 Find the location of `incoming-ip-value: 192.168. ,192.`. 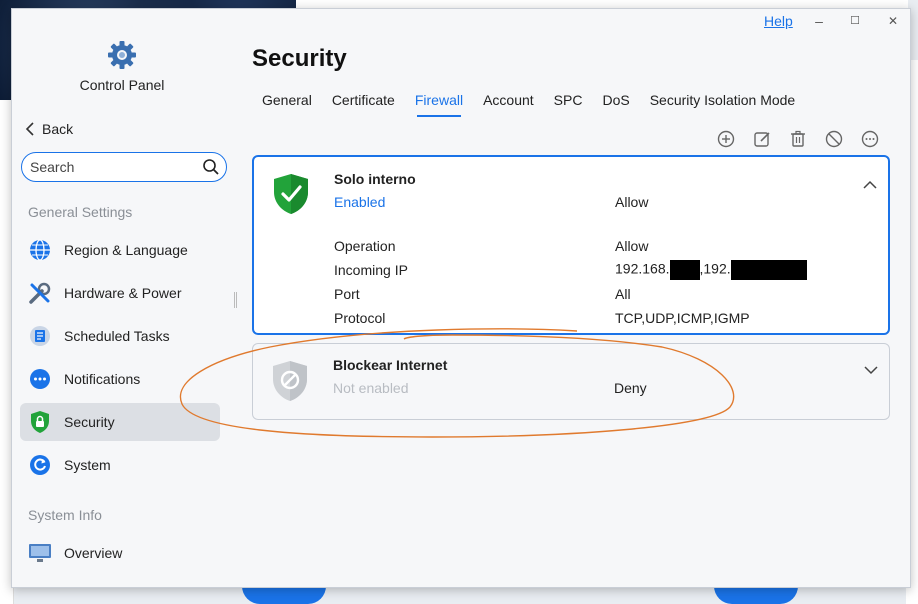

incoming-ip-value: 192.168. ,192. is located at coordinates (711, 270).